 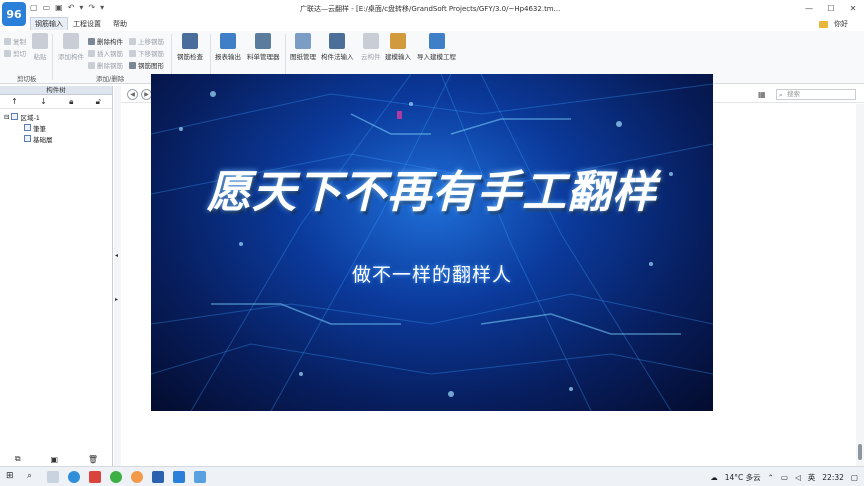 What do you see at coordinates (853, 8) in the screenshot?
I see `close-button: ✕` at bounding box center [853, 8].